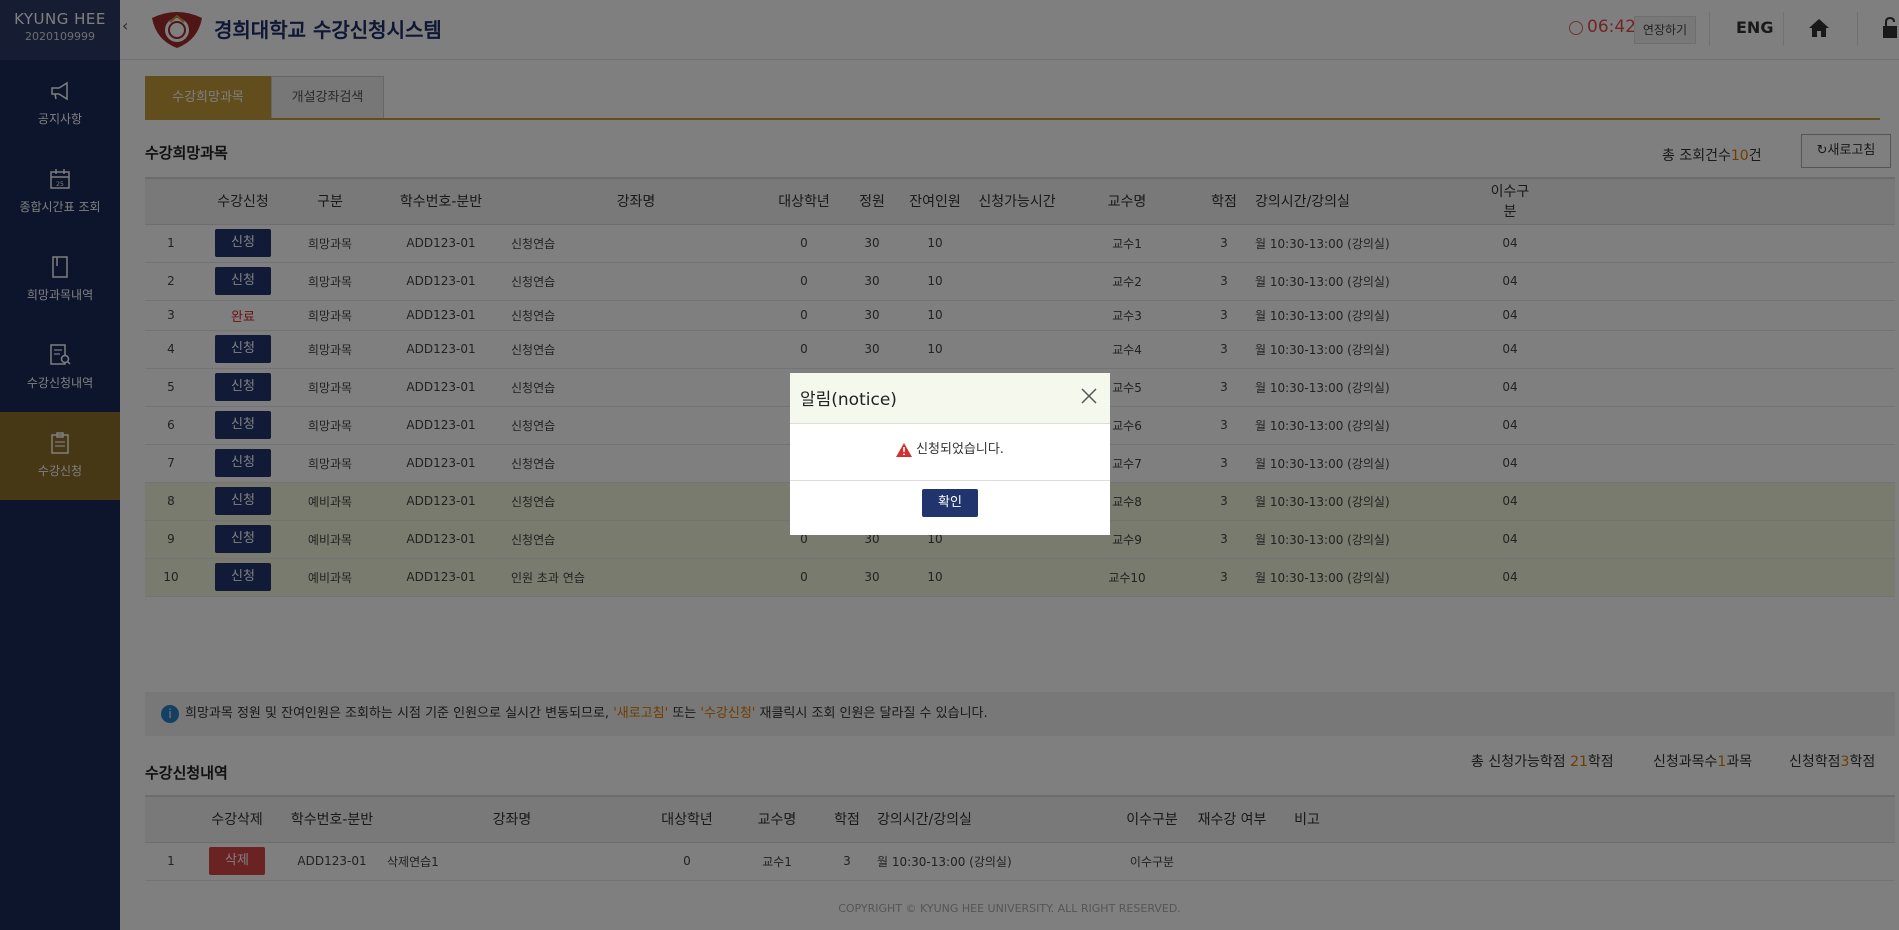 This screenshot has width=1899, height=930. Describe the element at coordinates (950, 503) in the screenshot. I see `confirm-button: 확인` at that location.